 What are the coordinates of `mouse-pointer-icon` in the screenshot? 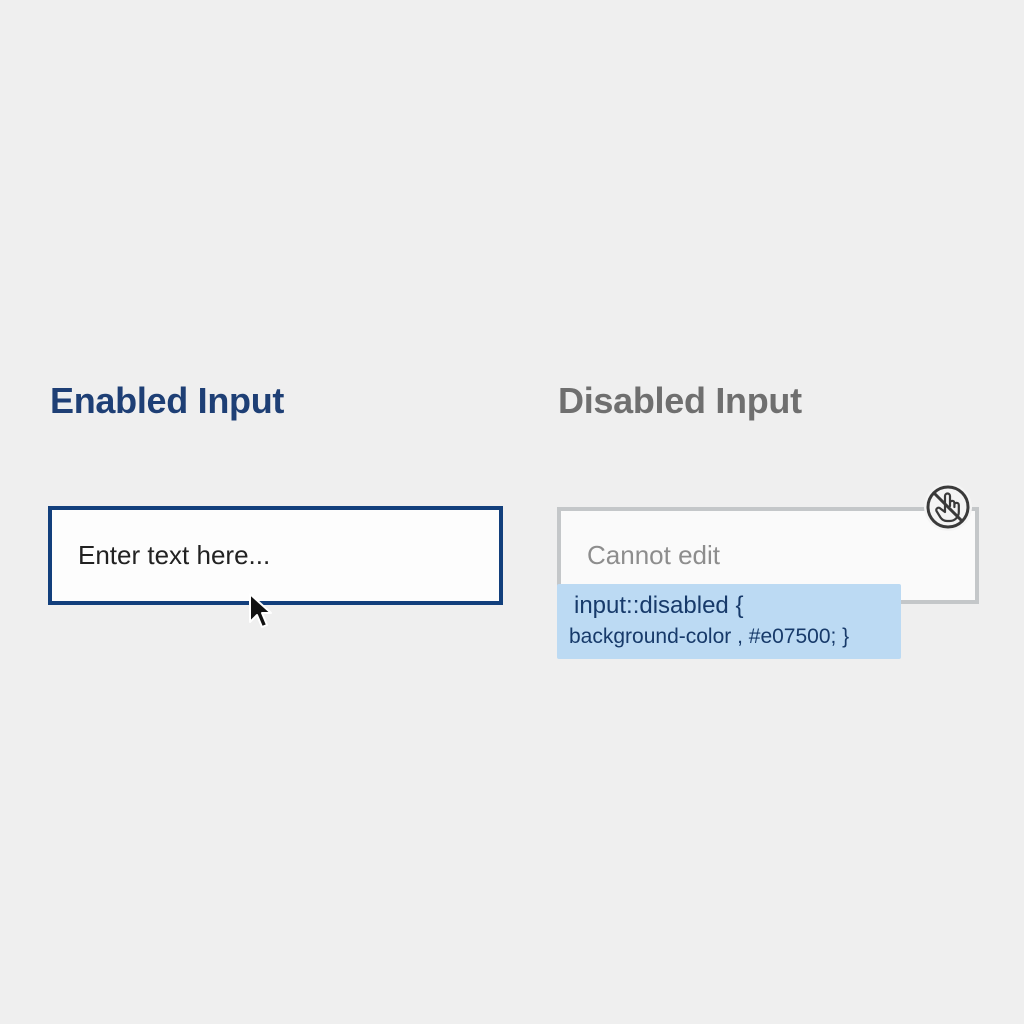 It's located at (260, 610).